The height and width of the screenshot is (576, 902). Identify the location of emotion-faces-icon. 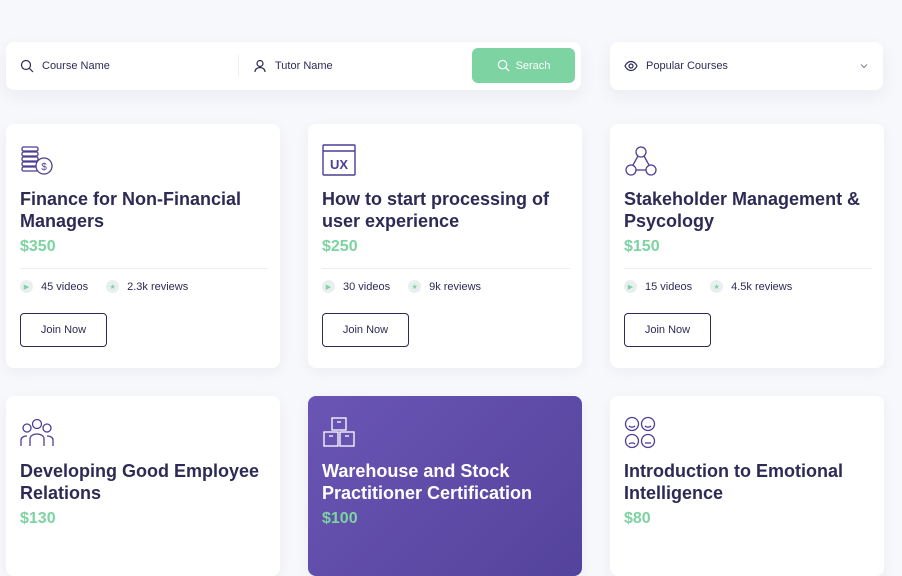
(640, 432).